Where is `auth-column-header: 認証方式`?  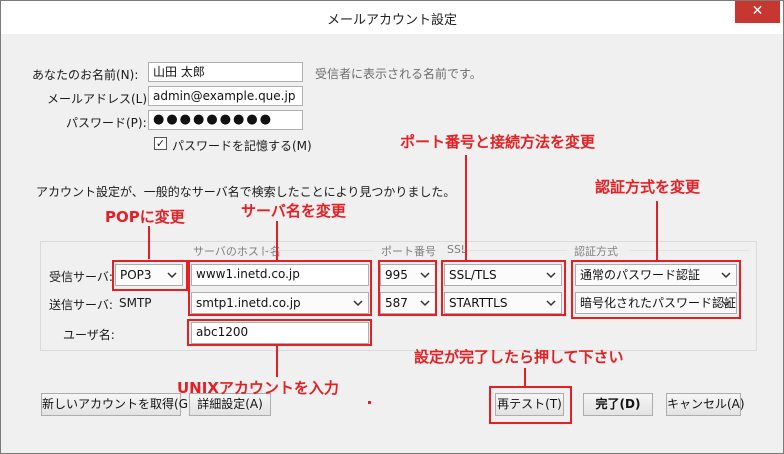 auth-column-header: 認証方式 is located at coordinates (596, 251).